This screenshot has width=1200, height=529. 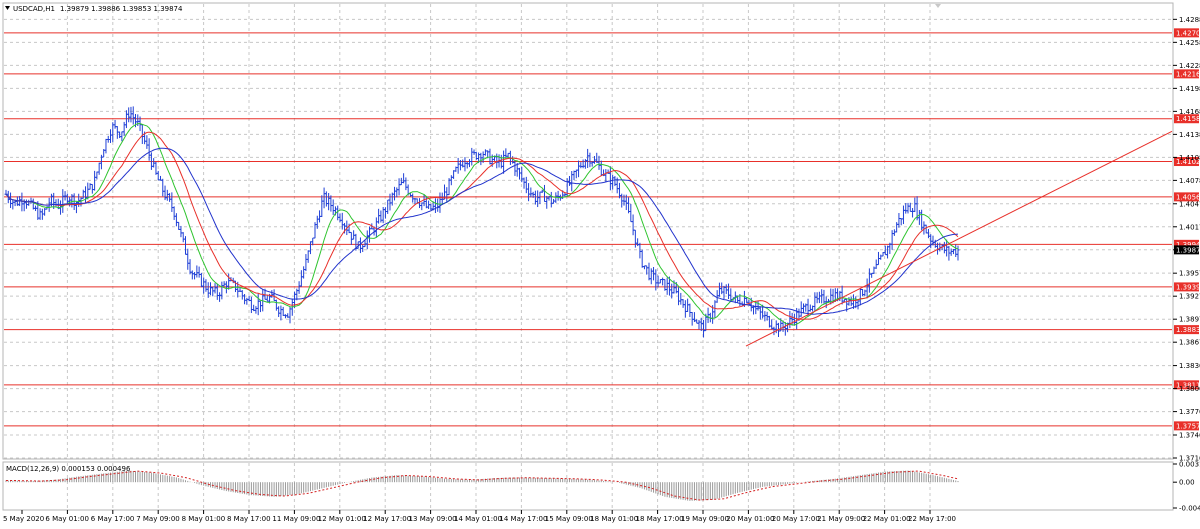 What do you see at coordinates (1189, 435) in the screenshot?
I see `price-tick-label: 1.37460` at bounding box center [1189, 435].